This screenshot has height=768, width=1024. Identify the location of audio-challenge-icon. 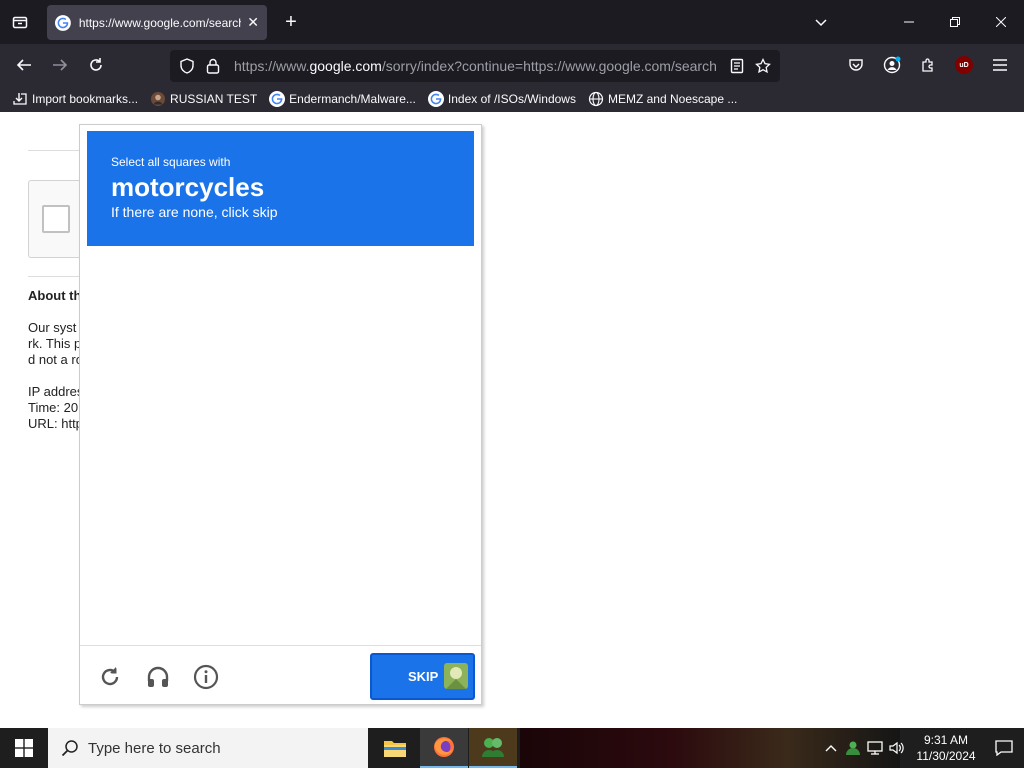
(158, 677).